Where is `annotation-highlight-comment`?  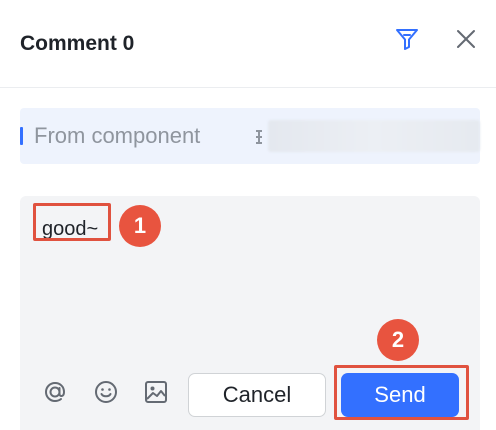
annotation-highlight-comment is located at coordinates (72, 222).